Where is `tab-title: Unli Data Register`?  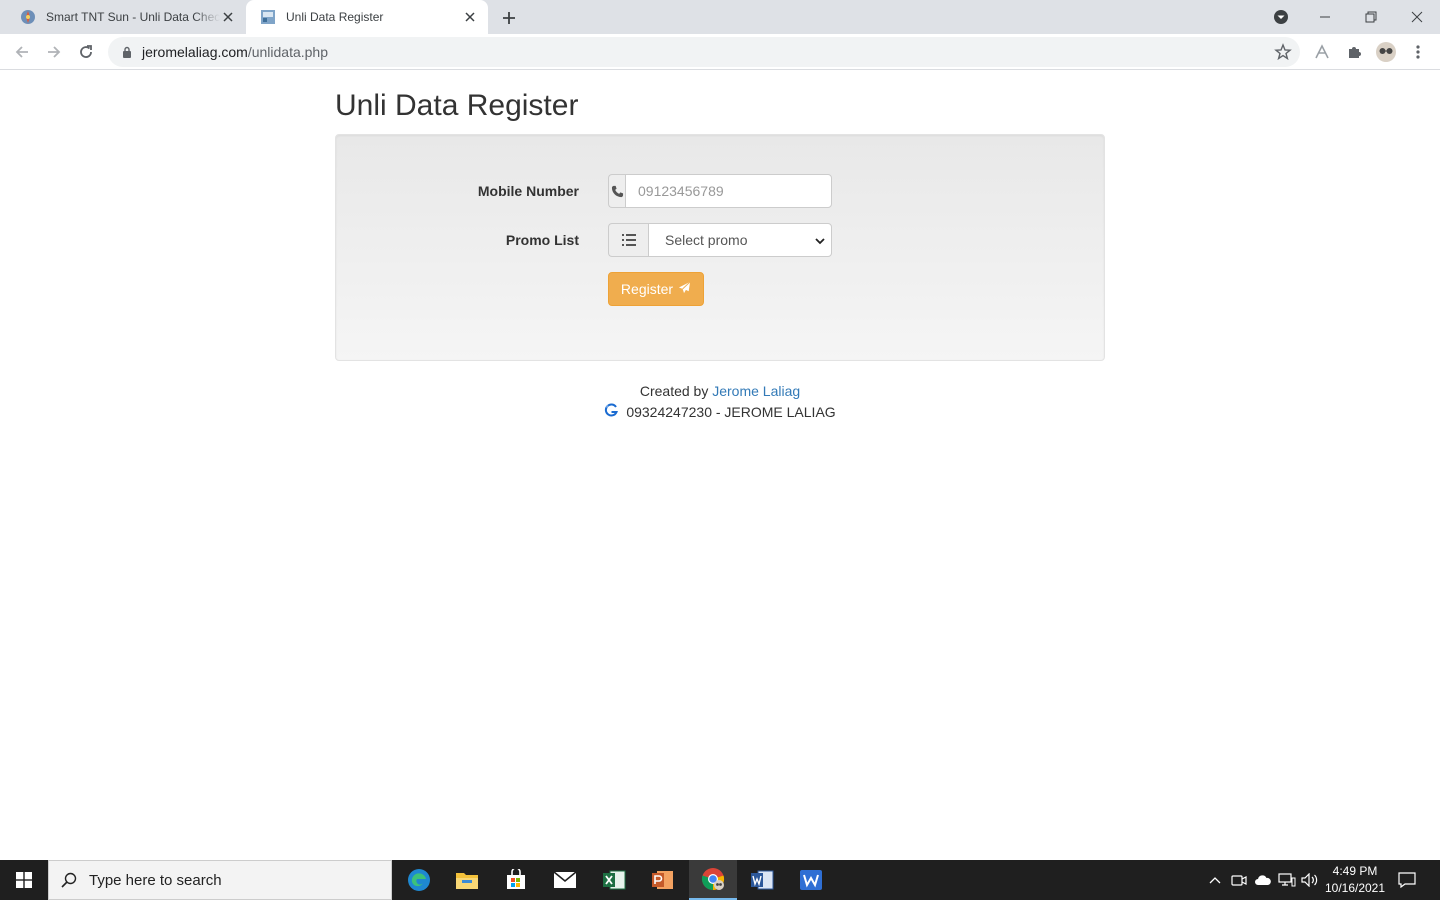 tab-title: Unli Data Register is located at coordinates (335, 17).